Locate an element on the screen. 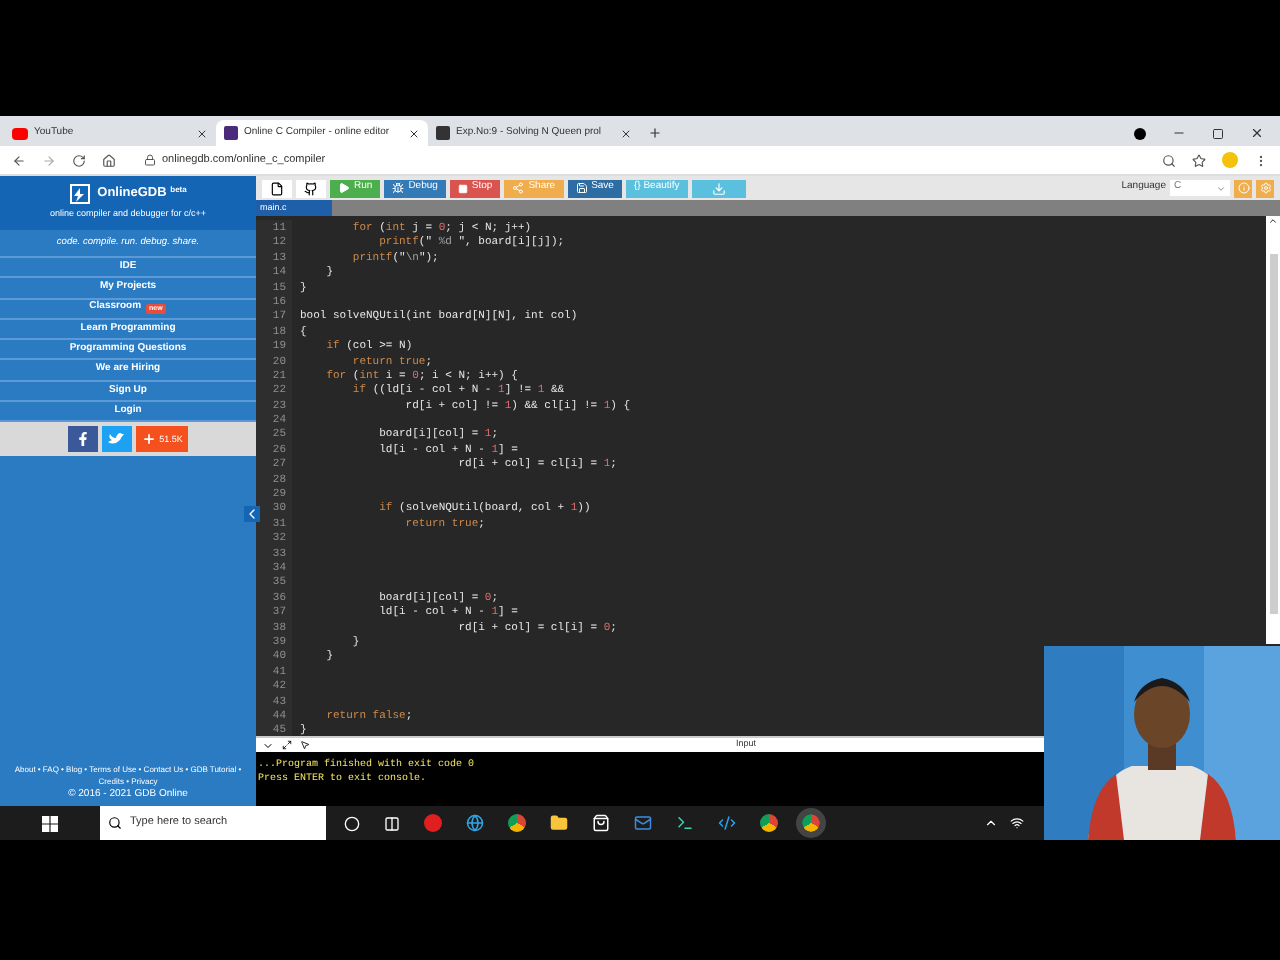 The image size is (1280, 960). lock-icon is located at coordinates (150, 160).